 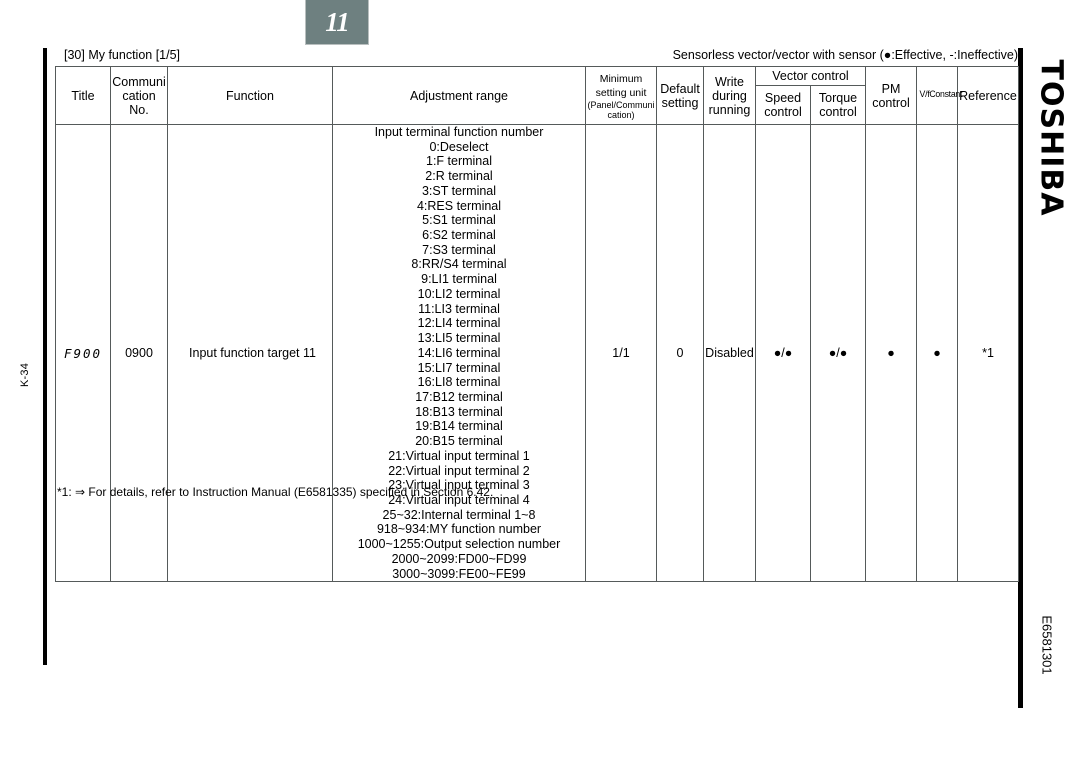 I want to click on header-communication-no: Communi cation No., so click(x=139, y=95).